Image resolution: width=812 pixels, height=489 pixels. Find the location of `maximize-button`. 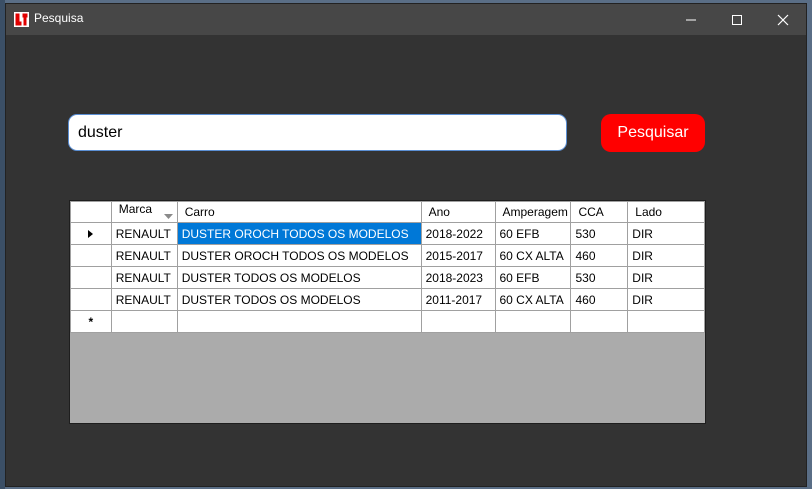

maximize-button is located at coordinates (737, 19).